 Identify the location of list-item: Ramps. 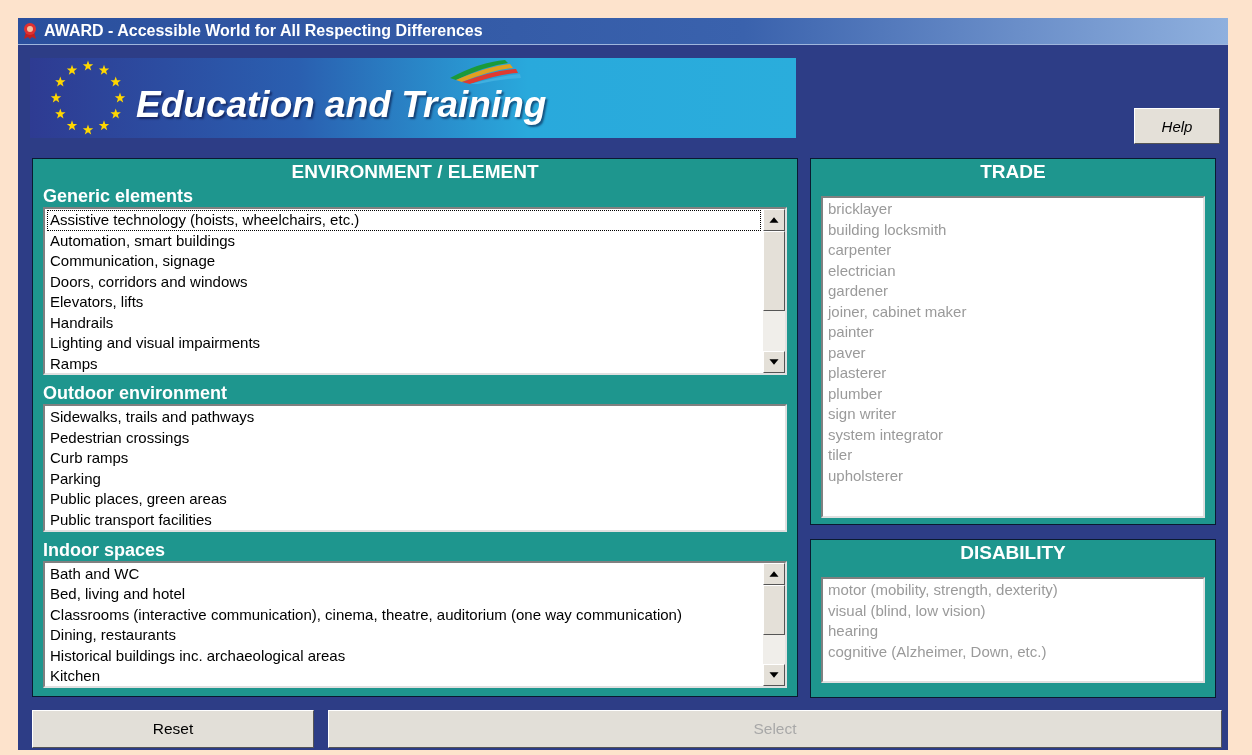
(404, 363).